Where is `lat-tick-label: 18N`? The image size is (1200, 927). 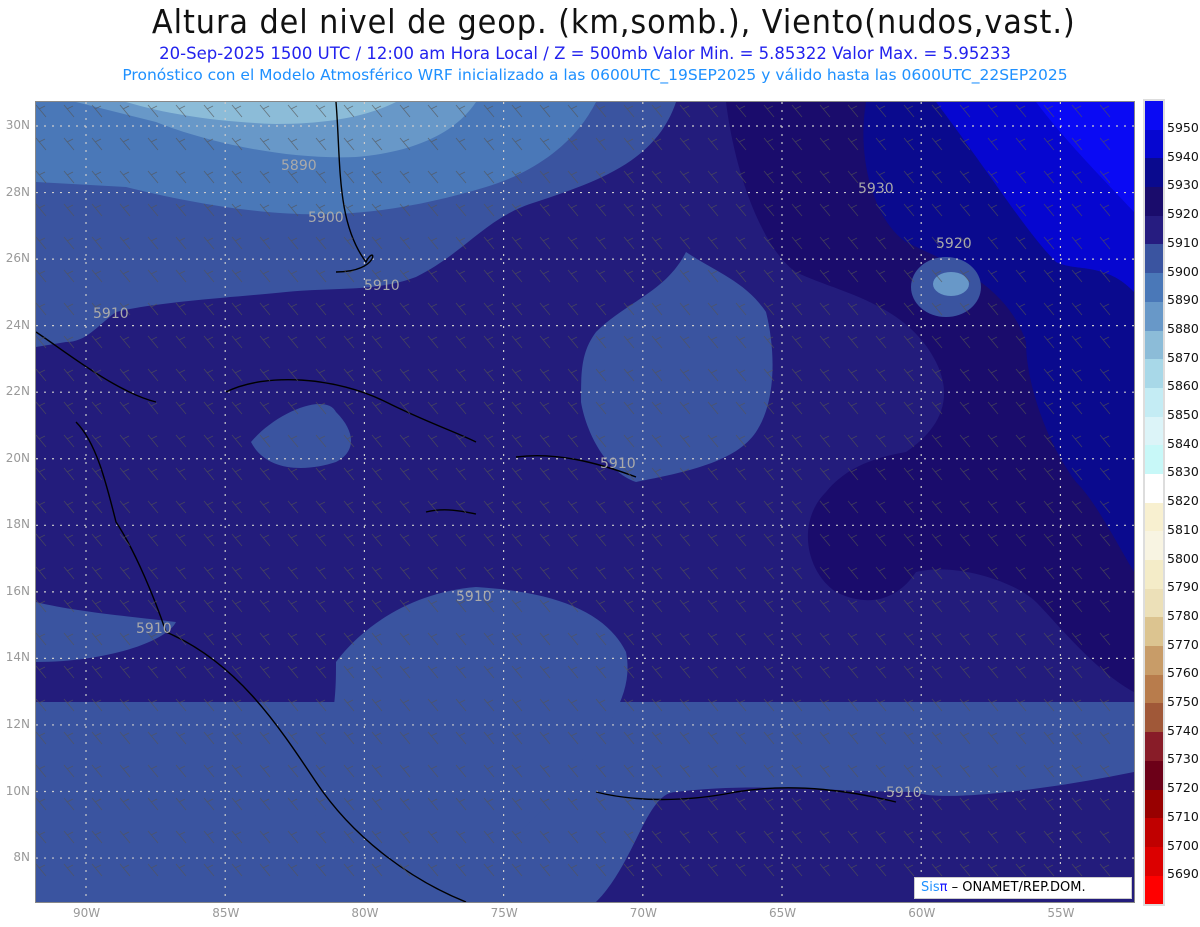
lat-tick-label: 18N is located at coordinates (17, 524).